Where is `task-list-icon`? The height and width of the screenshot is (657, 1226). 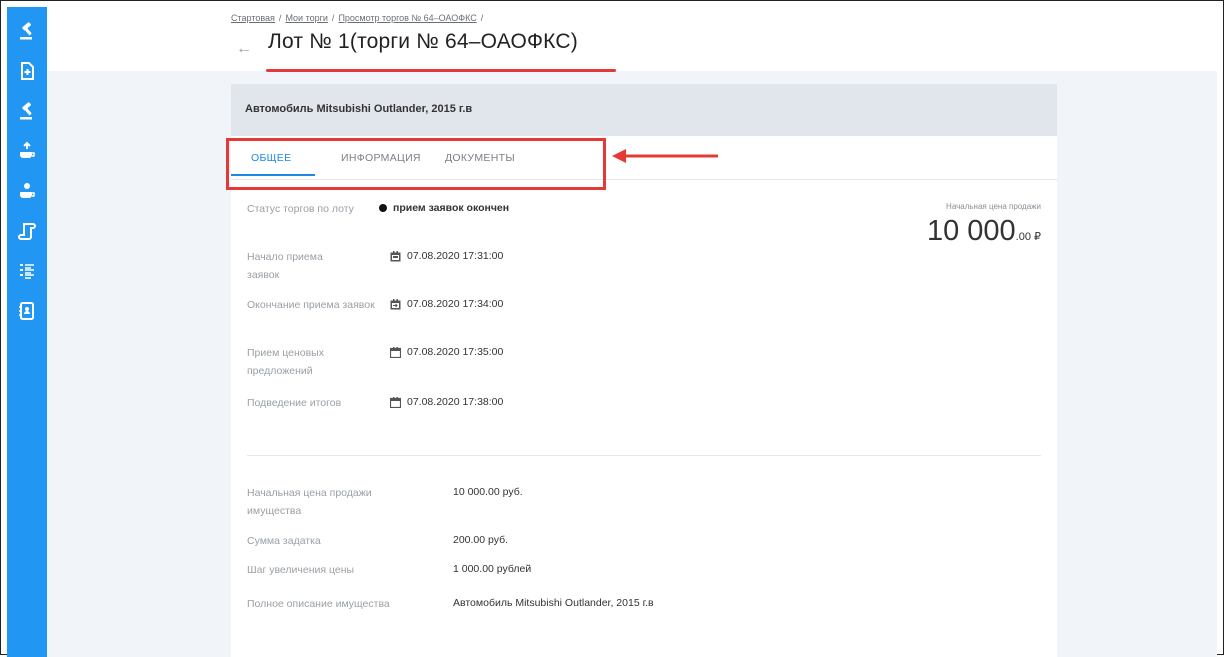 task-list-icon is located at coordinates (27, 271).